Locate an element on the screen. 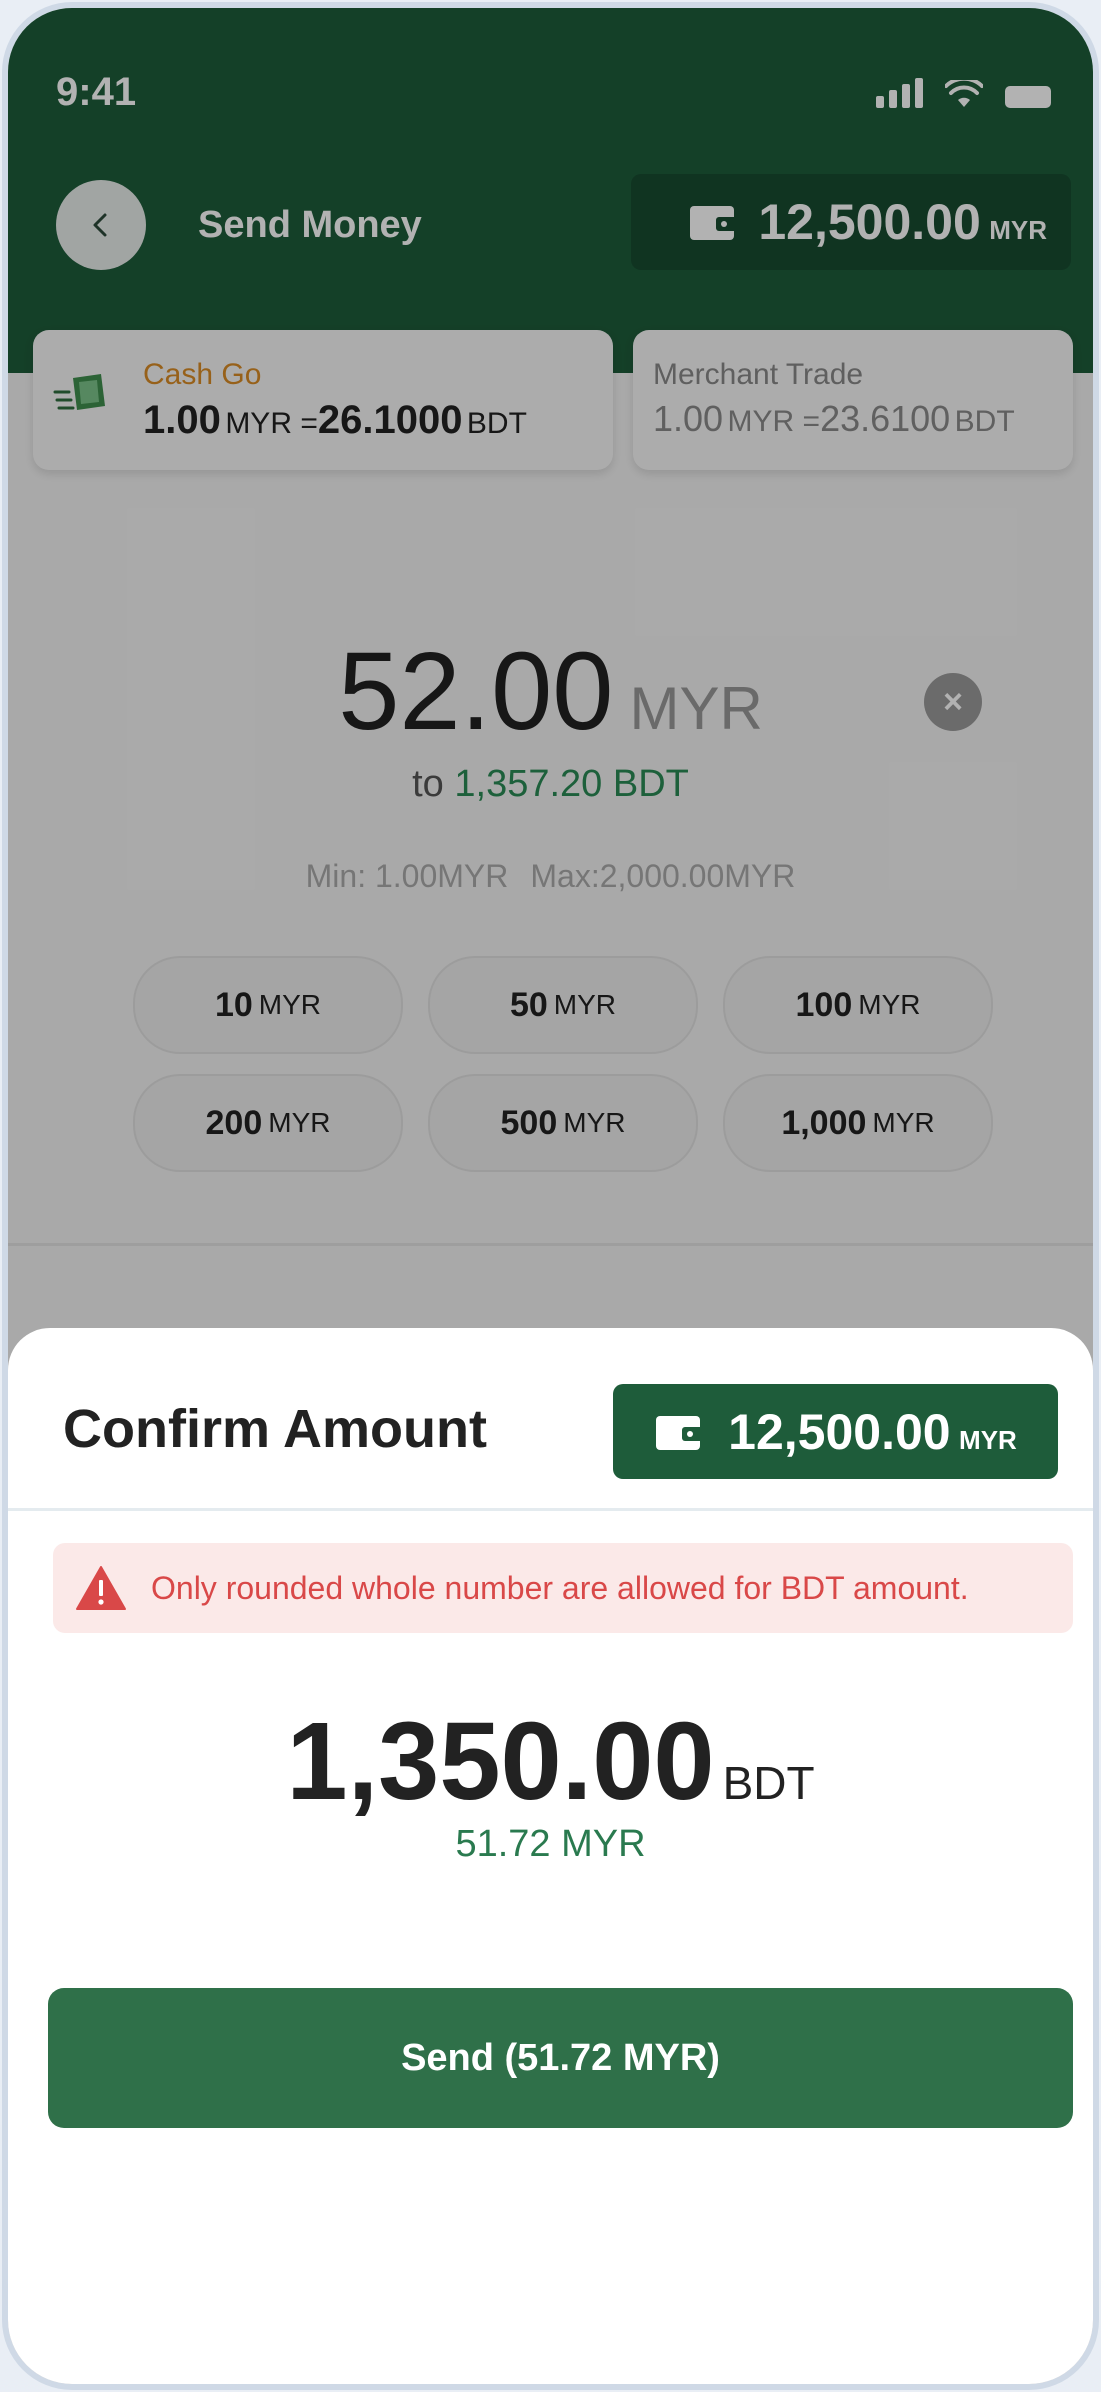 This screenshot has height=2392, width=1101. warning-icon is located at coordinates (101, 1588).